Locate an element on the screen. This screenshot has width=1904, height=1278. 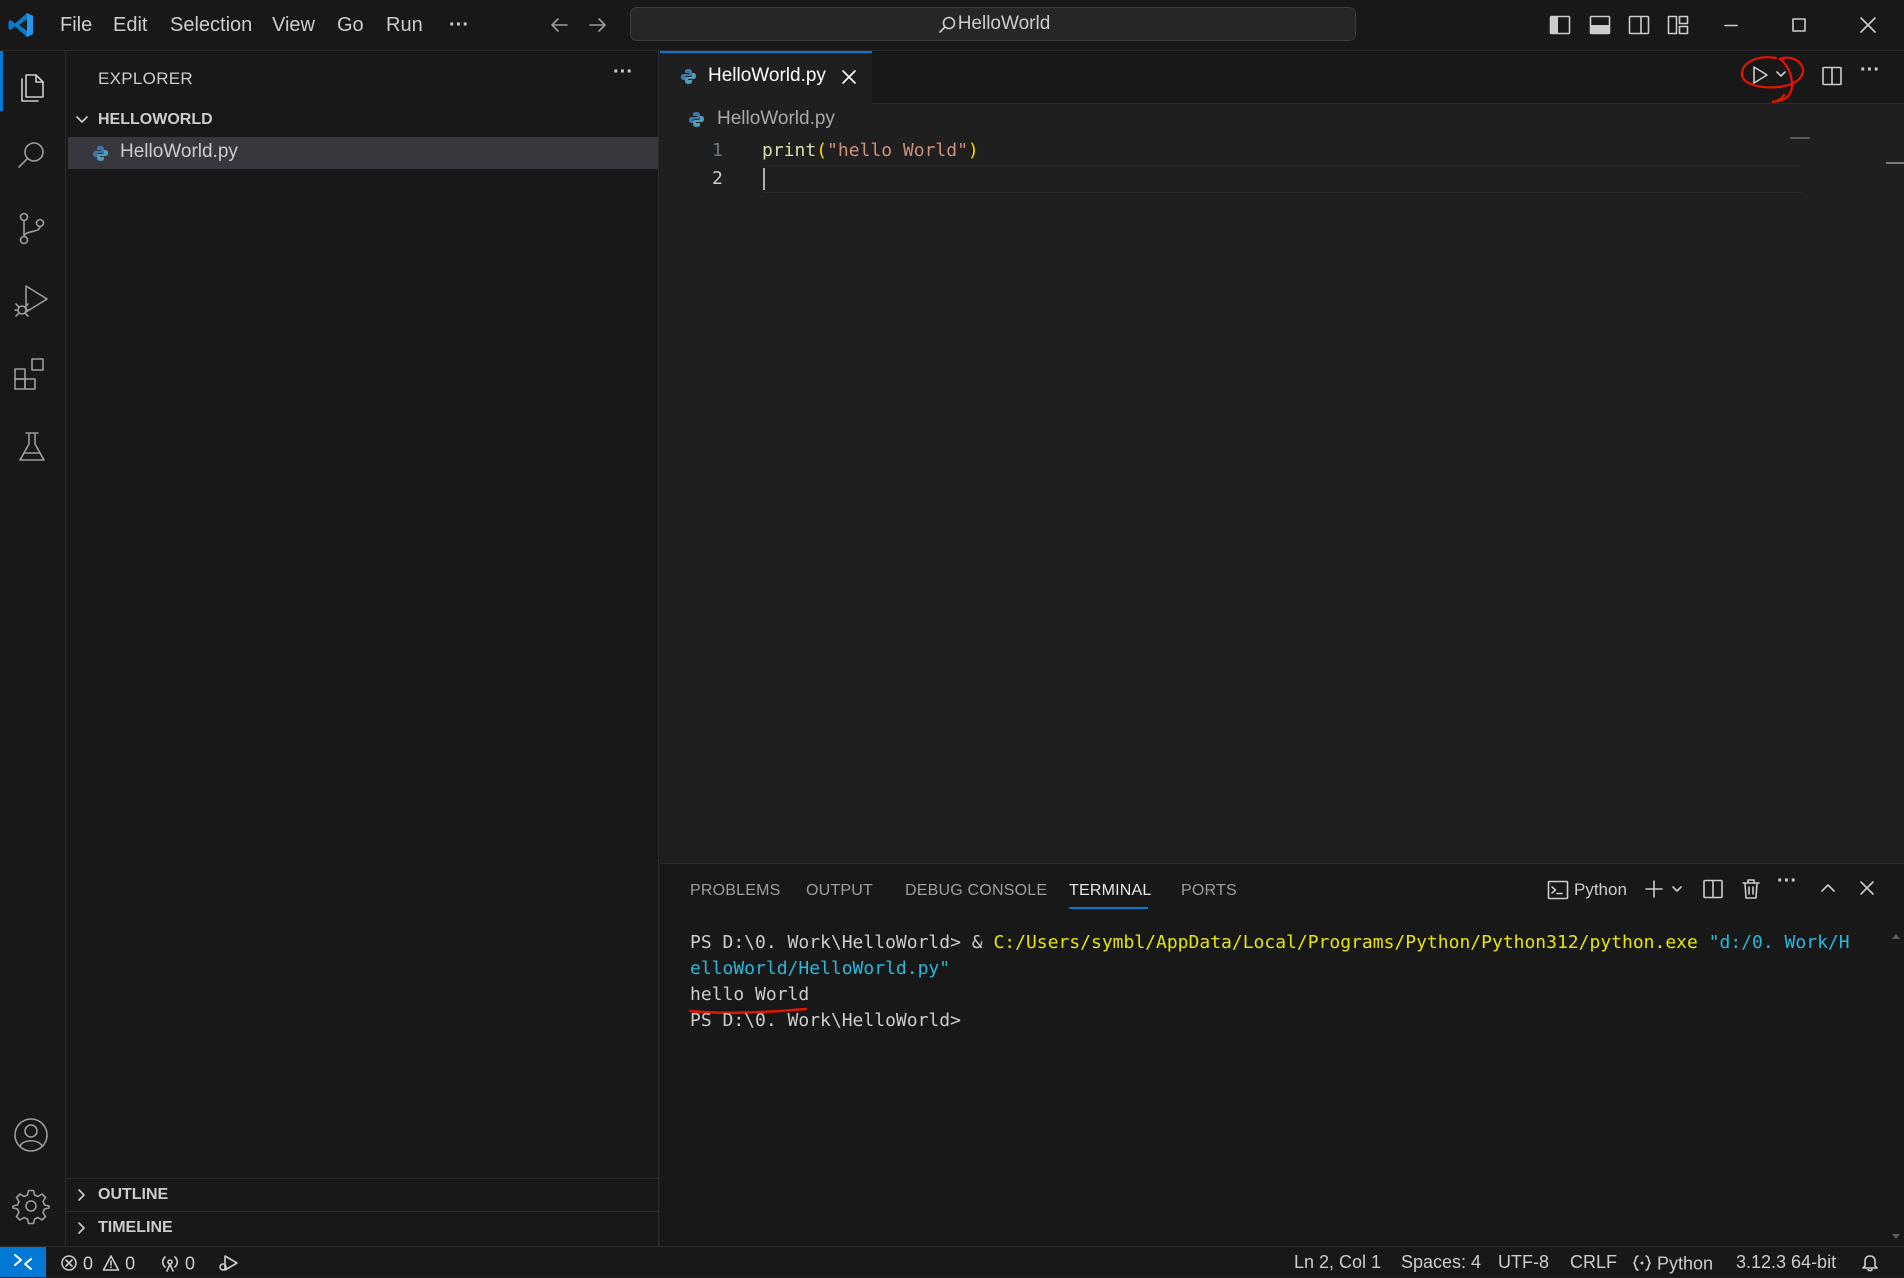
breadcrumb: HelloWorld.py is located at coordinates (776, 119).